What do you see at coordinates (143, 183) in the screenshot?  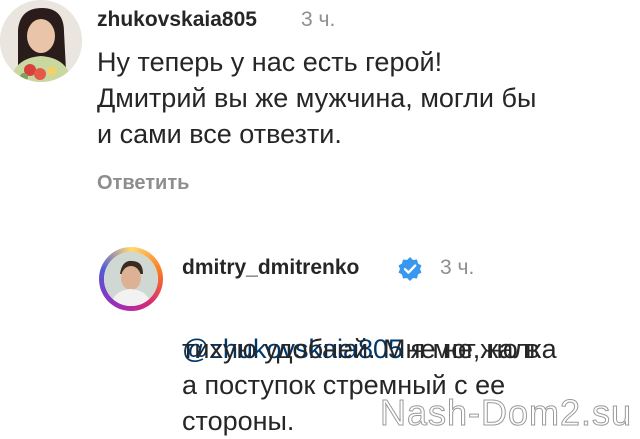 I see `reply-button: Ответить` at bounding box center [143, 183].